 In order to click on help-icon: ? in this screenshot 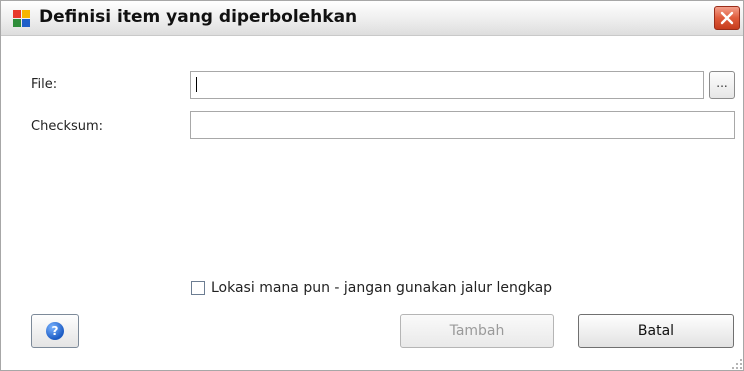, I will do `click(55, 331)`.